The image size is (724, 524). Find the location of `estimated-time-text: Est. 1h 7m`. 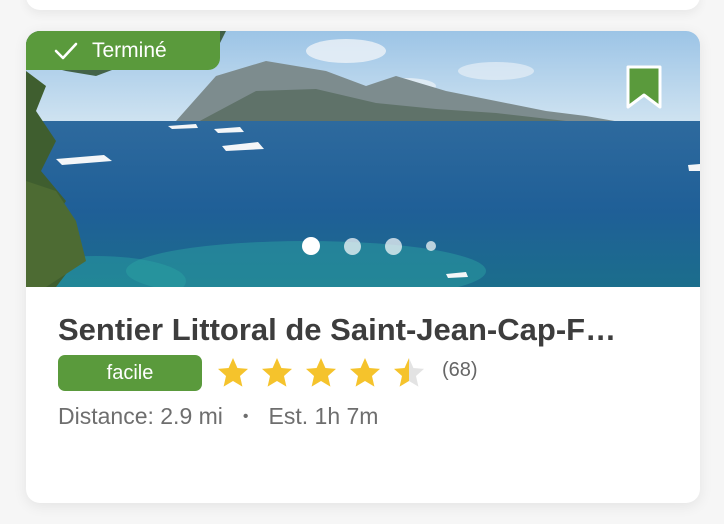

estimated-time-text: Est. 1h 7m is located at coordinates (323, 416).